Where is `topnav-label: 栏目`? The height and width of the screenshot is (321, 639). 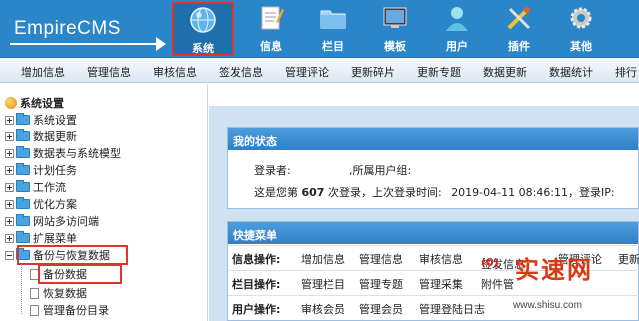
topnav-label: 栏目 is located at coordinates (333, 46).